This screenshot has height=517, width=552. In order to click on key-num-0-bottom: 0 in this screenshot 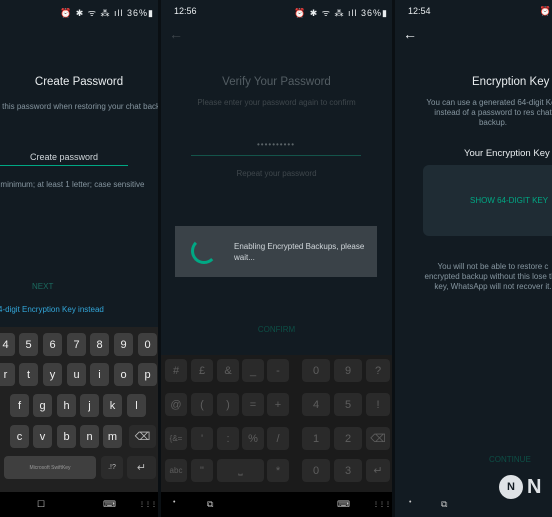, I will do `click(316, 470)`.